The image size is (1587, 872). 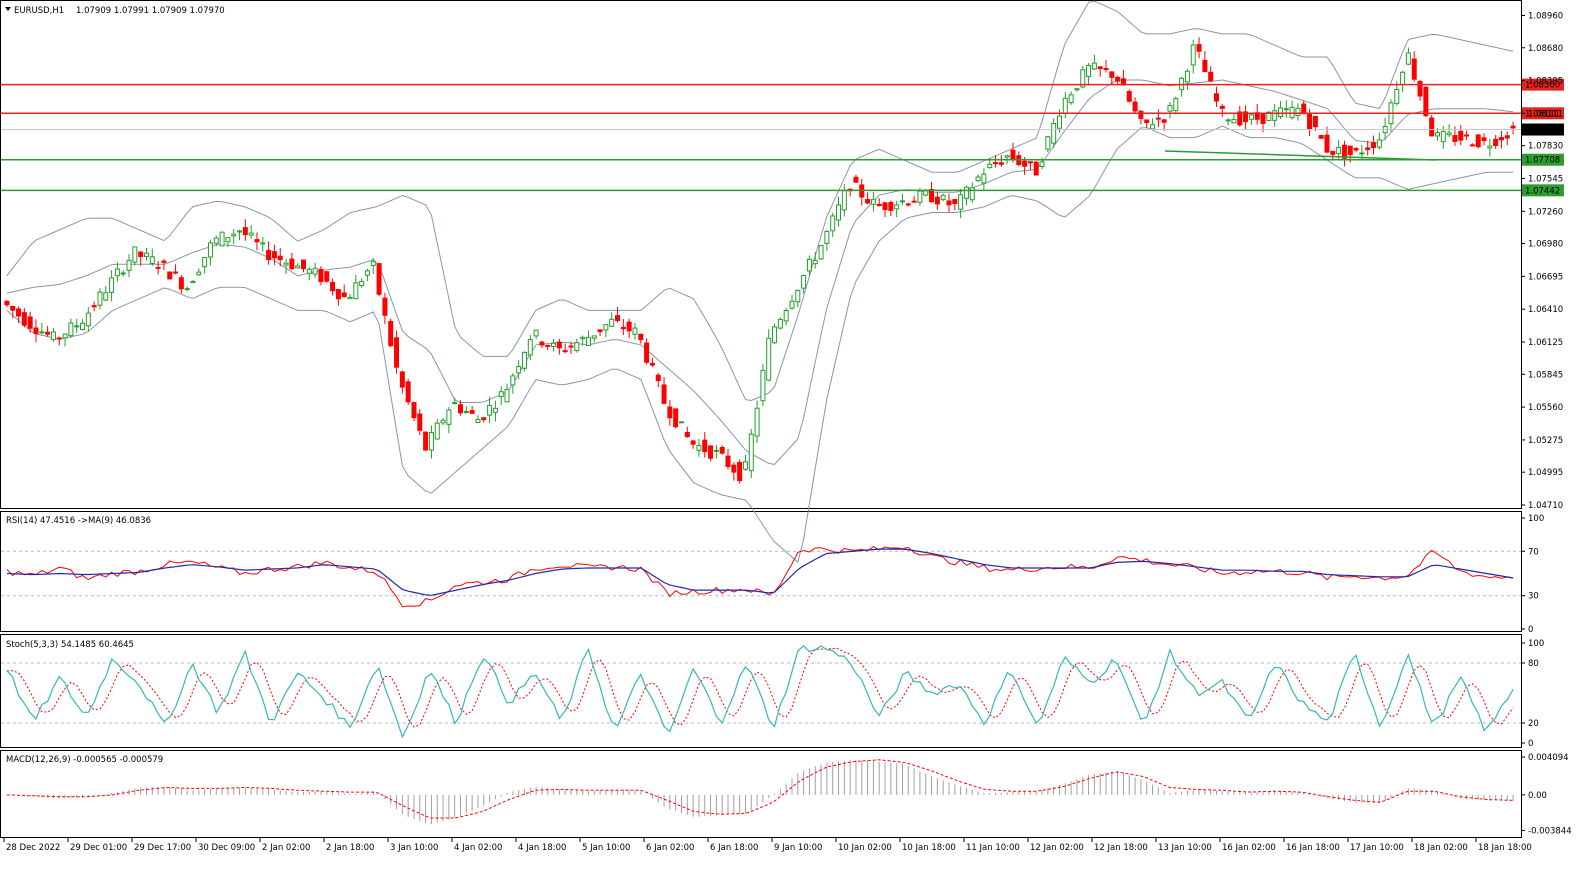 What do you see at coordinates (1545, 408) in the screenshot?
I see `price-tick-label: 1.05560` at bounding box center [1545, 408].